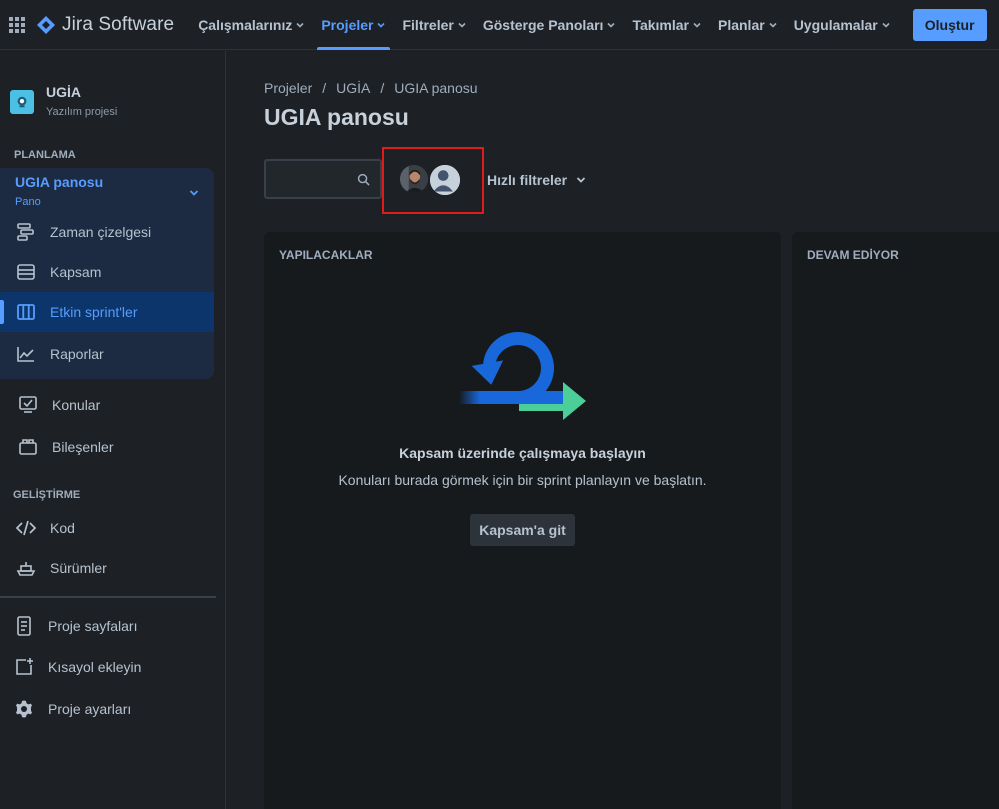  Describe the element at coordinates (95, 667) in the screenshot. I see `sidebar-item-label: Kısayol ekleyin` at that location.